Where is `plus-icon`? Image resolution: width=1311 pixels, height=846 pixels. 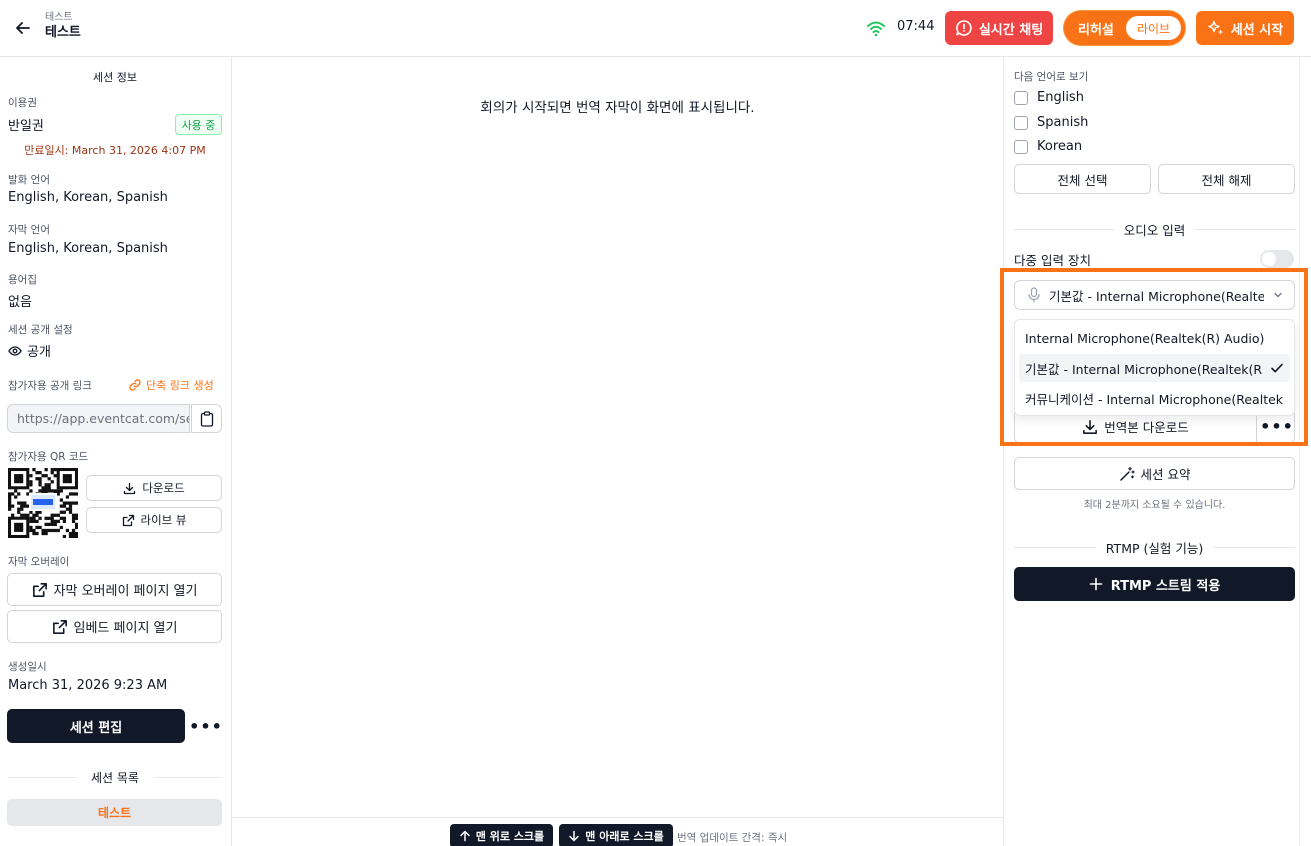
plus-icon is located at coordinates (1095, 584).